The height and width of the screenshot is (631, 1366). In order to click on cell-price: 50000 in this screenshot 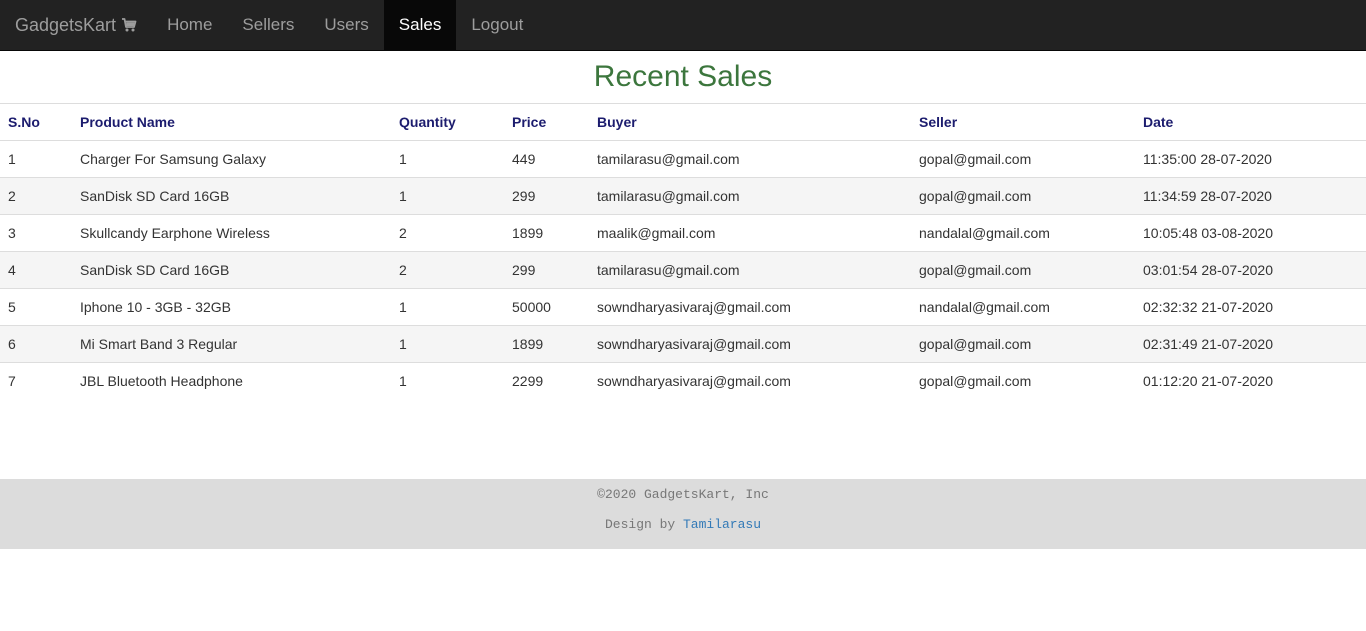, I will do `click(546, 307)`.